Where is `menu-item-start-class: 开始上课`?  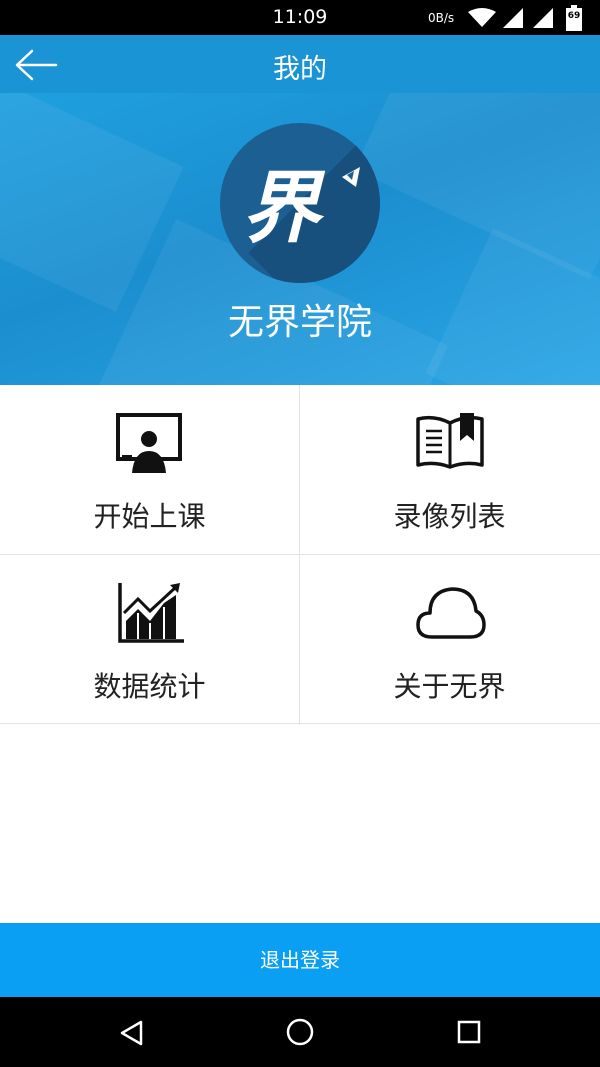 menu-item-start-class: 开始上课 is located at coordinates (149, 469).